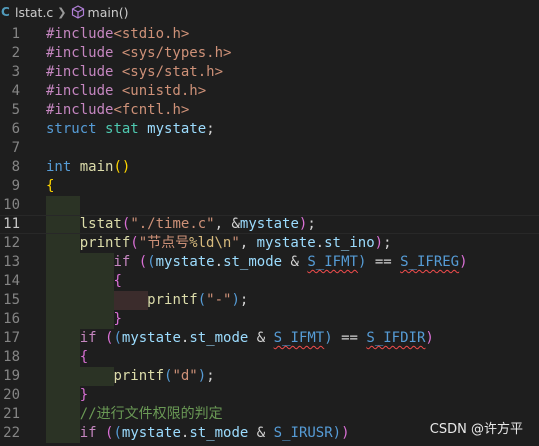  What do you see at coordinates (130, 376) in the screenshot?
I see `code-text: printf("d");` at bounding box center [130, 376].